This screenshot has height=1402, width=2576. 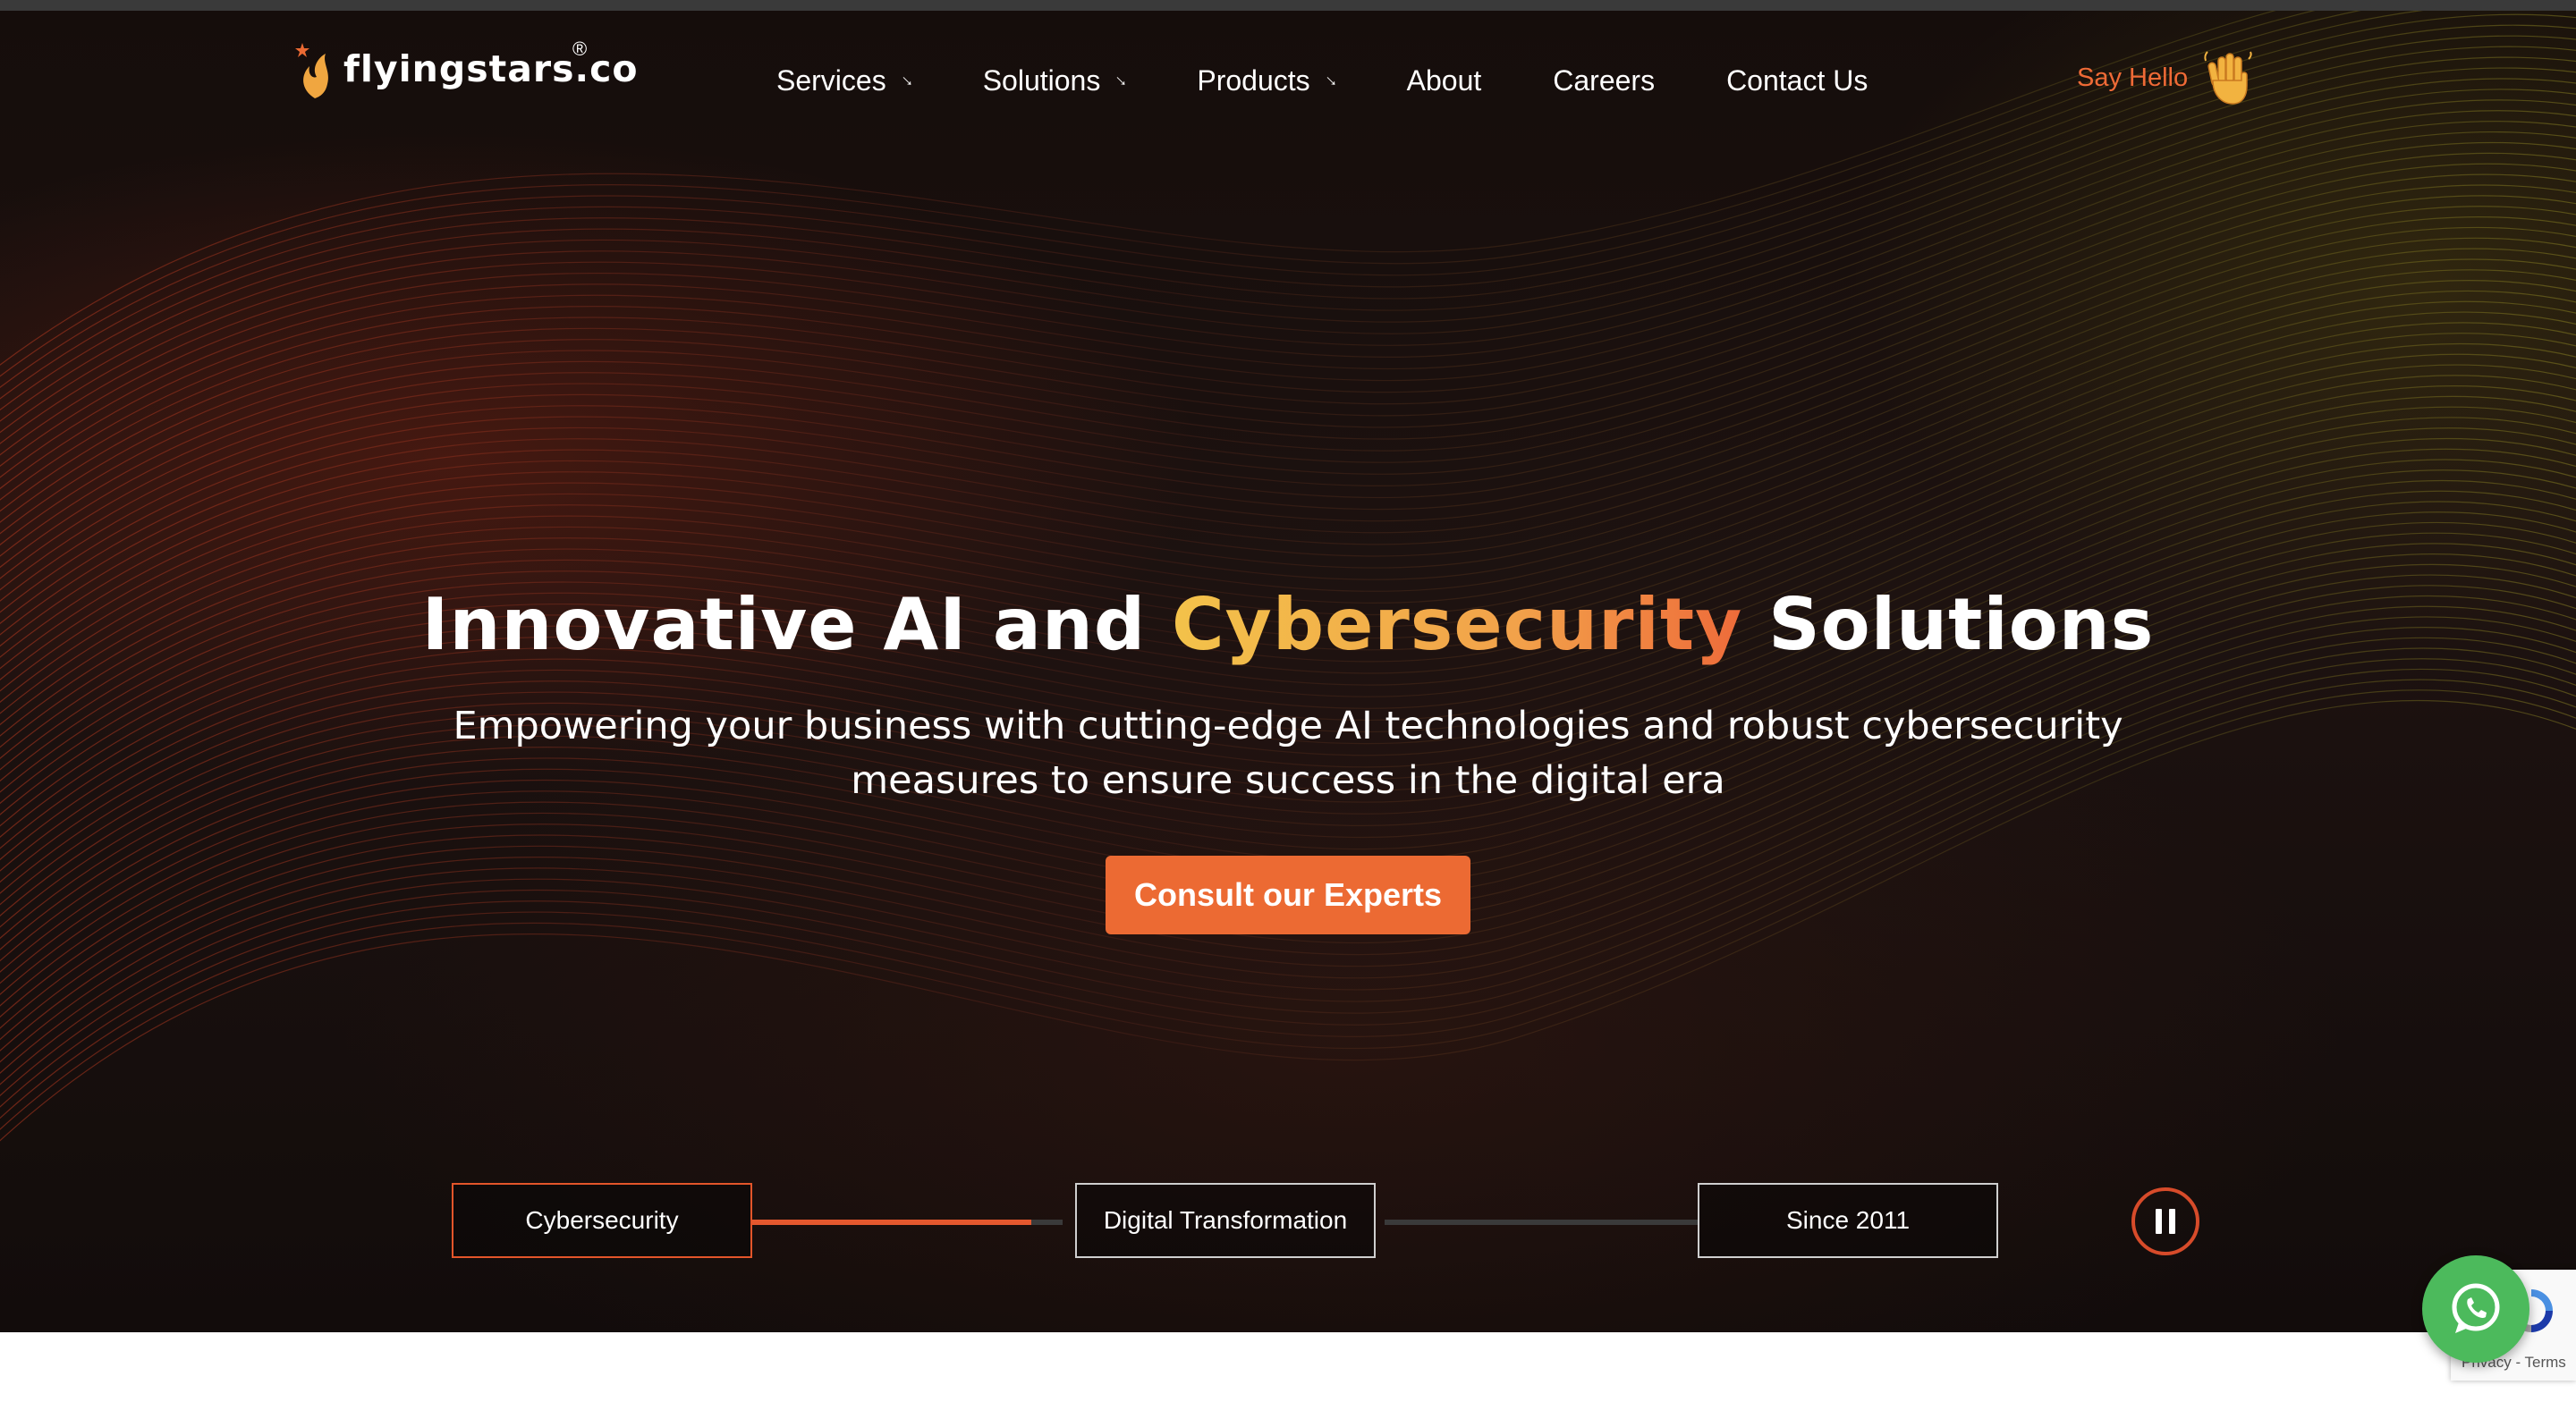 I want to click on timeline-item-since-2011: Since 2011, so click(x=1848, y=1220).